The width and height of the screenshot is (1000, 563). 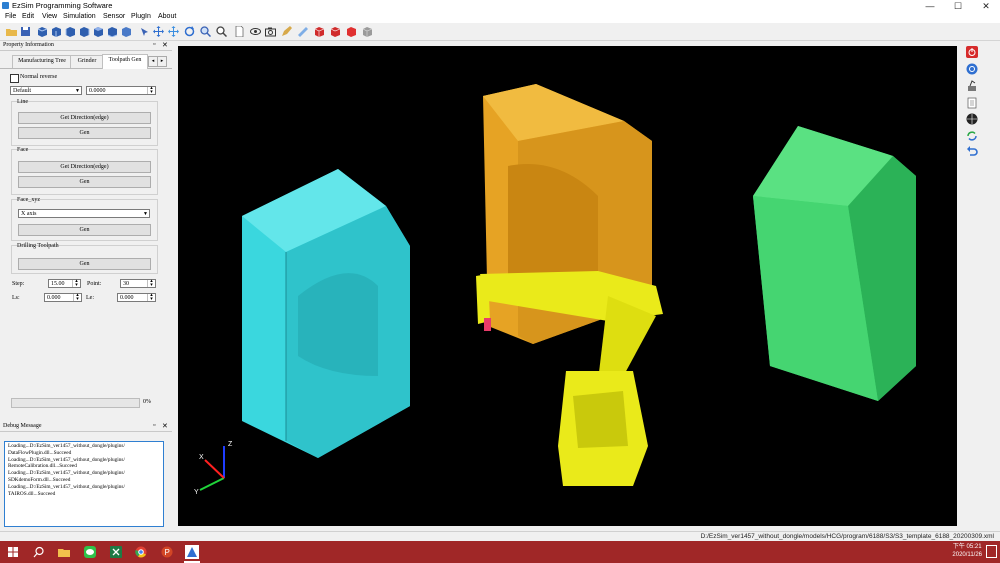 What do you see at coordinates (986, 6) in the screenshot?
I see `close-button: ✕` at bounding box center [986, 6].